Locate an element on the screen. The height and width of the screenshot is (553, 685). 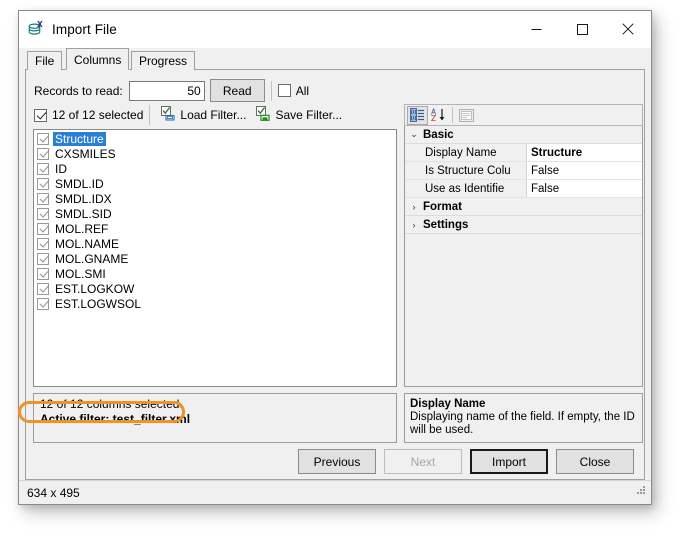
tab-strip: File Columns Progress is located at coordinates (335, 59).